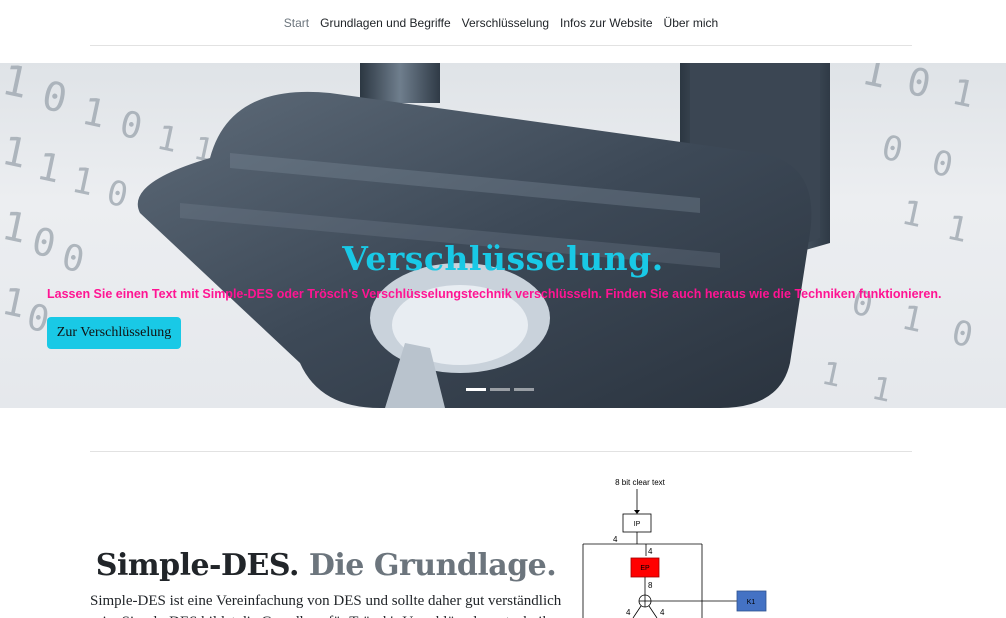  What do you see at coordinates (501, 451) in the screenshot?
I see `section-divider` at bounding box center [501, 451].